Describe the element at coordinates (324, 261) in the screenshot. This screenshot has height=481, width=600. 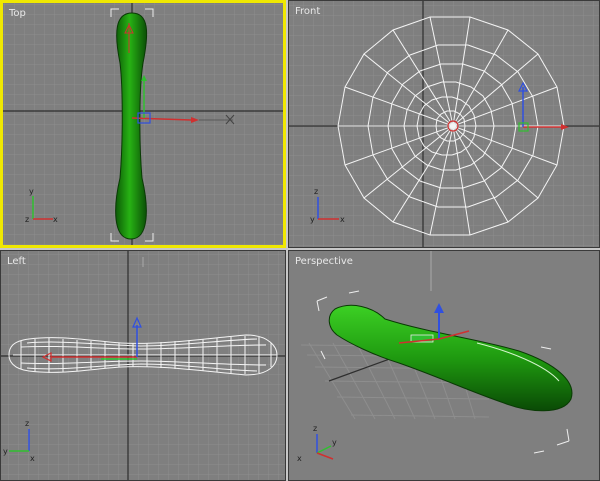
I see `viewport-label-perspective: Perspective` at that location.